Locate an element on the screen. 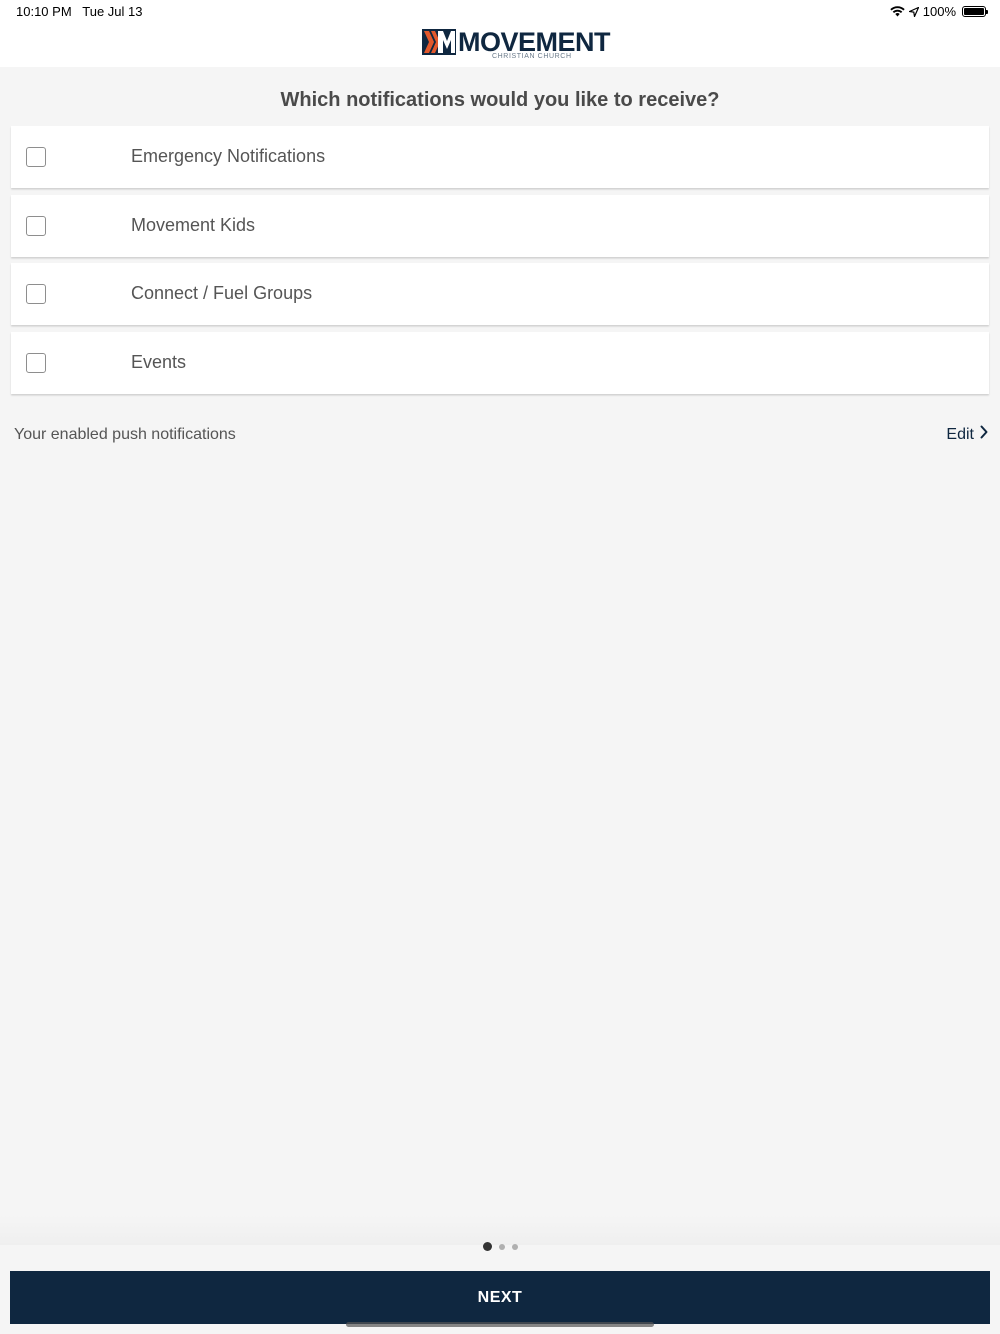 The width and height of the screenshot is (1000, 1334). battery-percent: 100% is located at coordinates (939, 11).